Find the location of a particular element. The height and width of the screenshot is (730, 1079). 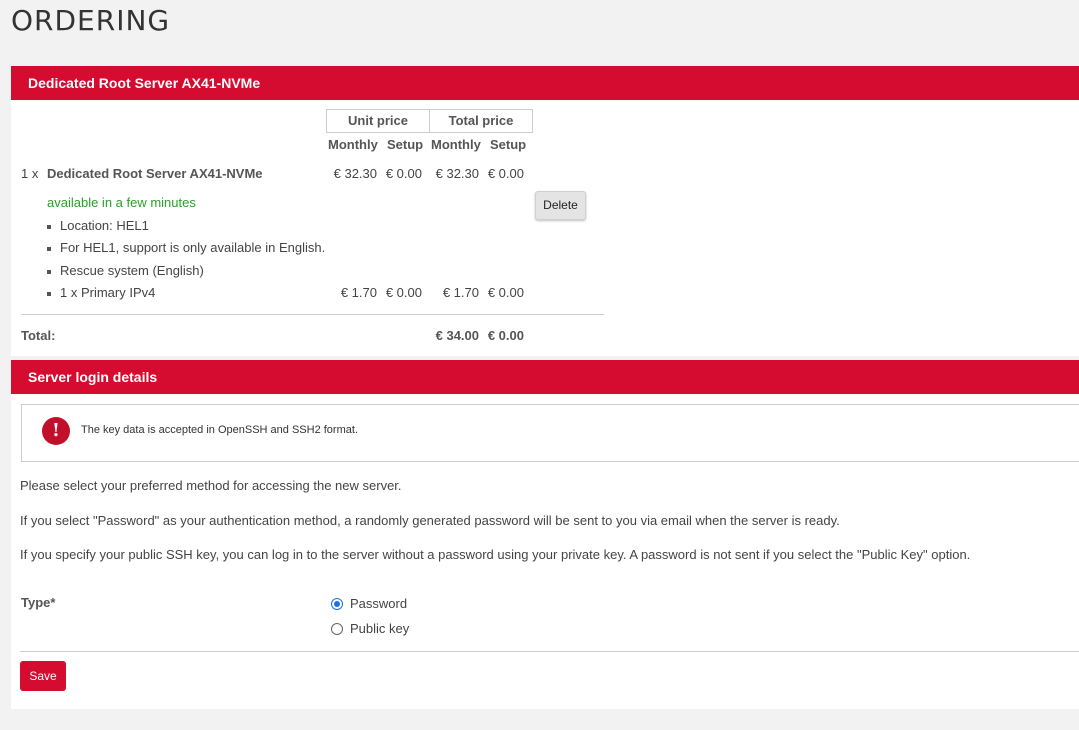

col-unit-monthly: Monthly is located at coordinates (353, 144).